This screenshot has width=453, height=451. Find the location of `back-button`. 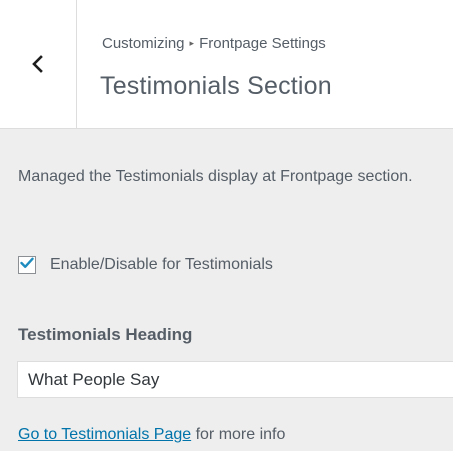

back-button is located at coordinates (38, 64).